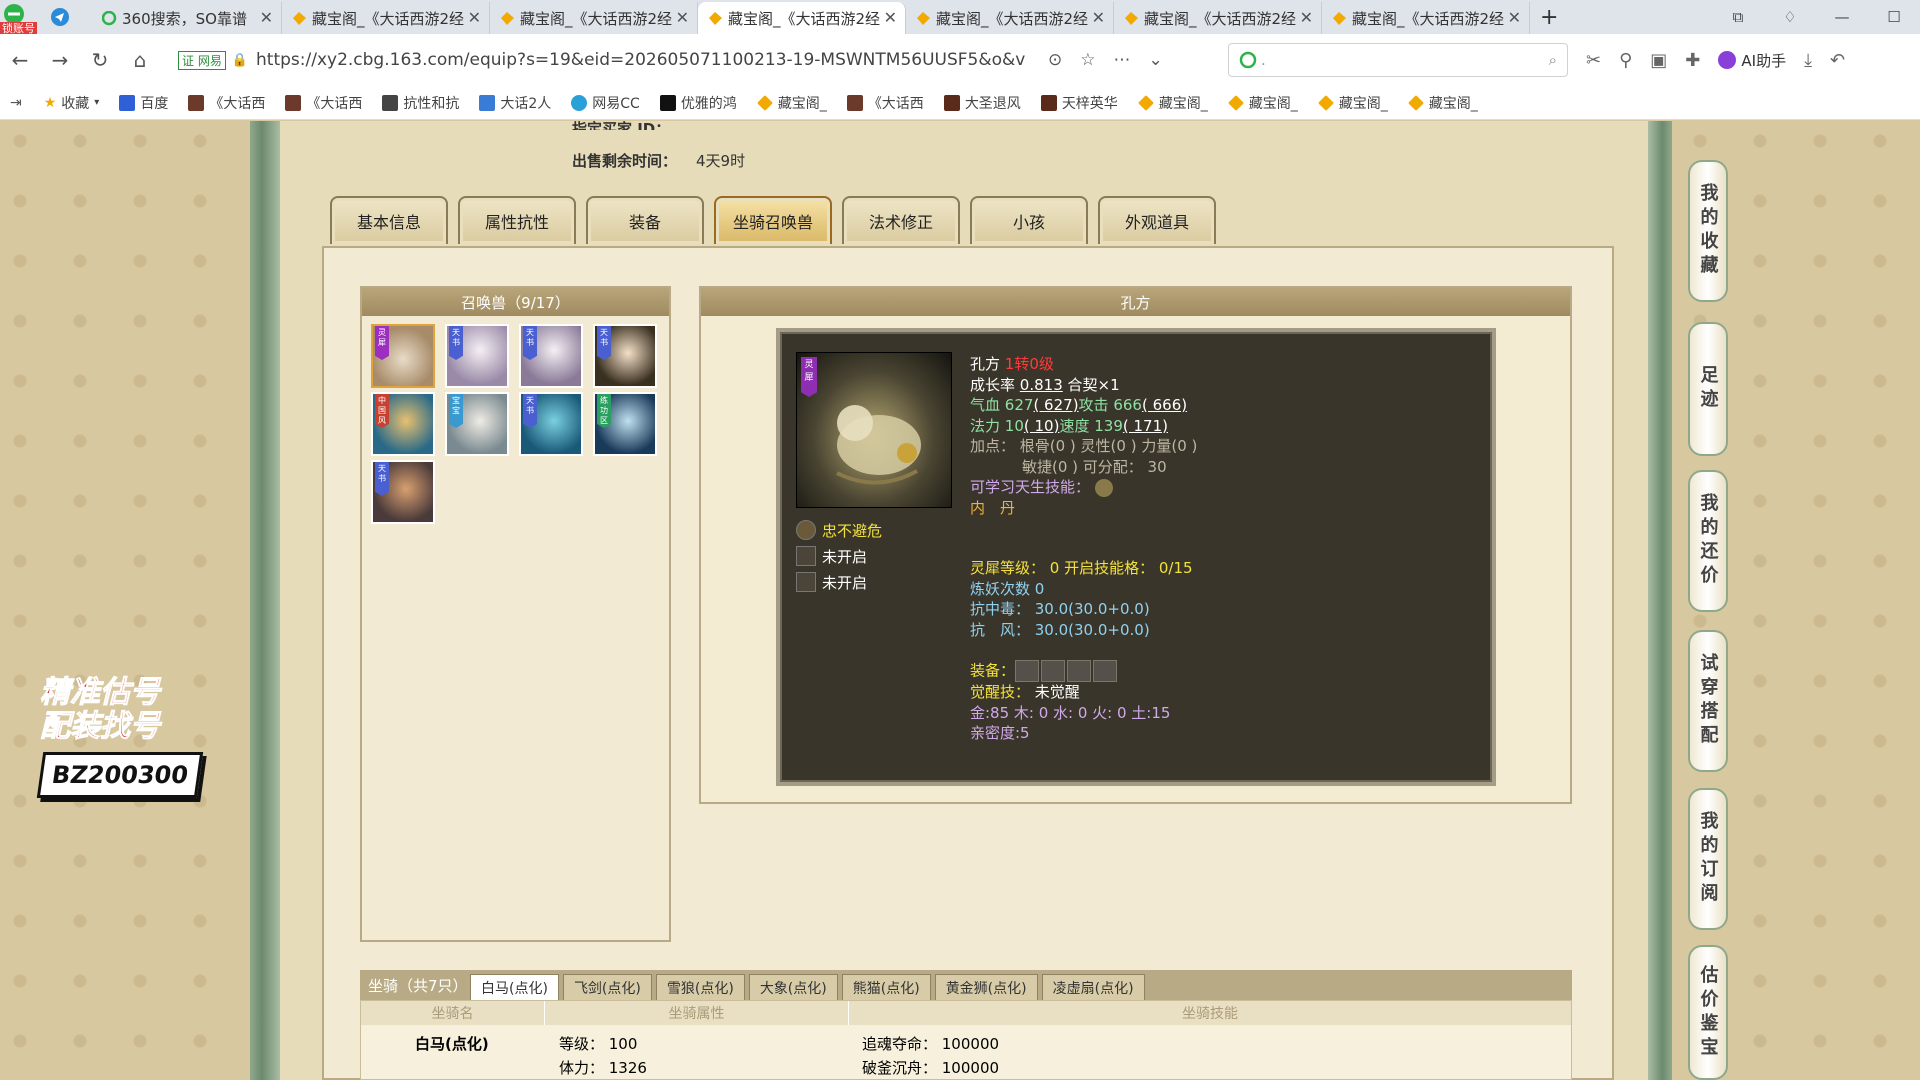 The width and height of the screenshot is (1920, 1080). Describe the element at coordinates (72, 103) in the screenshot. I see `bookmark-item: ★ 收藏 ▾` at that location.